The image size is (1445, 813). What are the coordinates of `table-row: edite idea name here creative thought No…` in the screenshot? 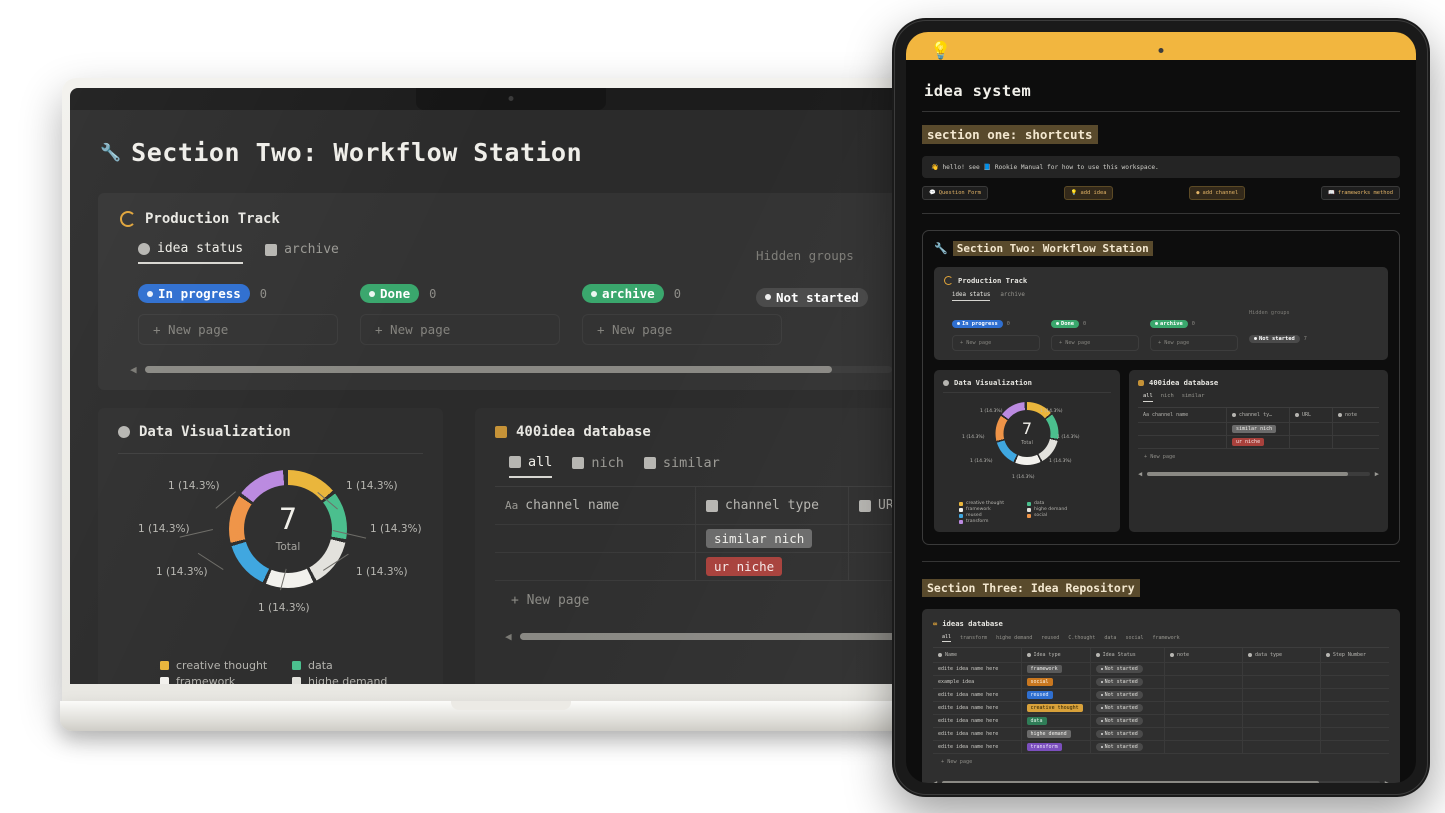 It's located at (1161, 707).